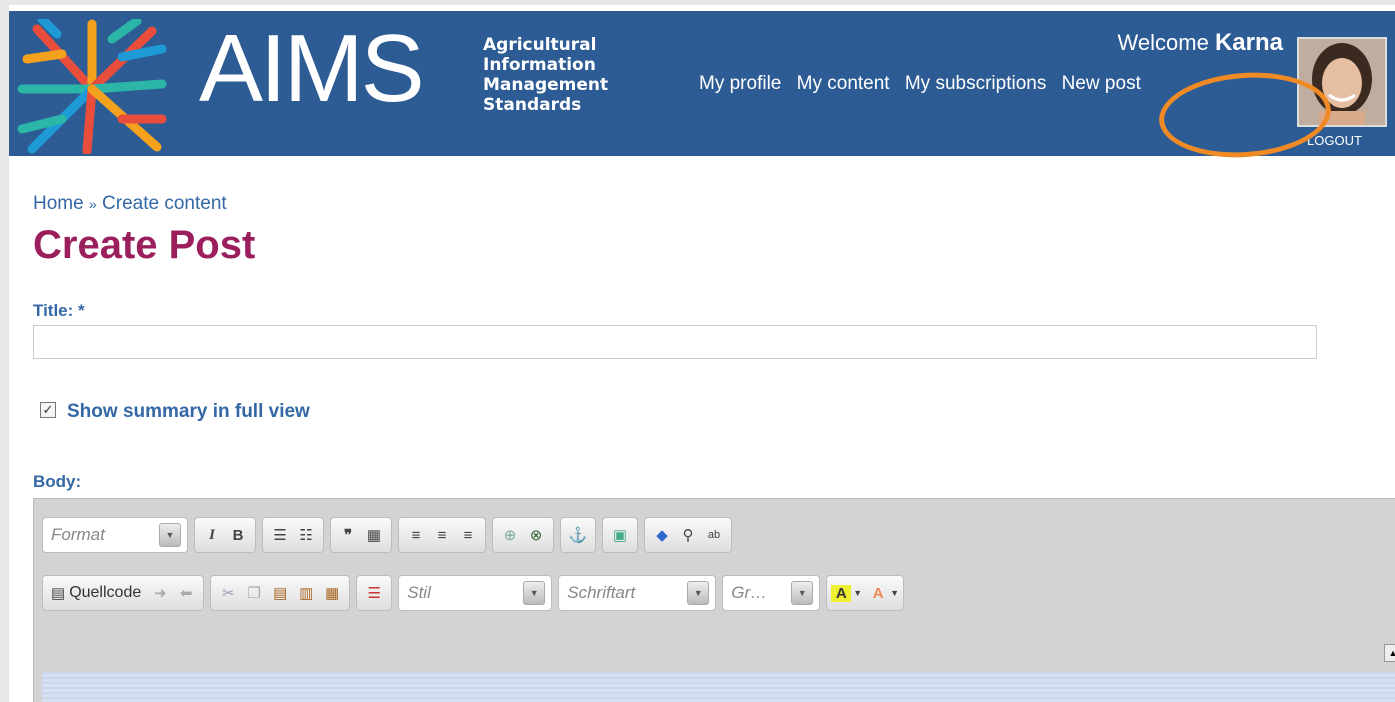  I want to click on bold-icon: B, so click(238, 535).